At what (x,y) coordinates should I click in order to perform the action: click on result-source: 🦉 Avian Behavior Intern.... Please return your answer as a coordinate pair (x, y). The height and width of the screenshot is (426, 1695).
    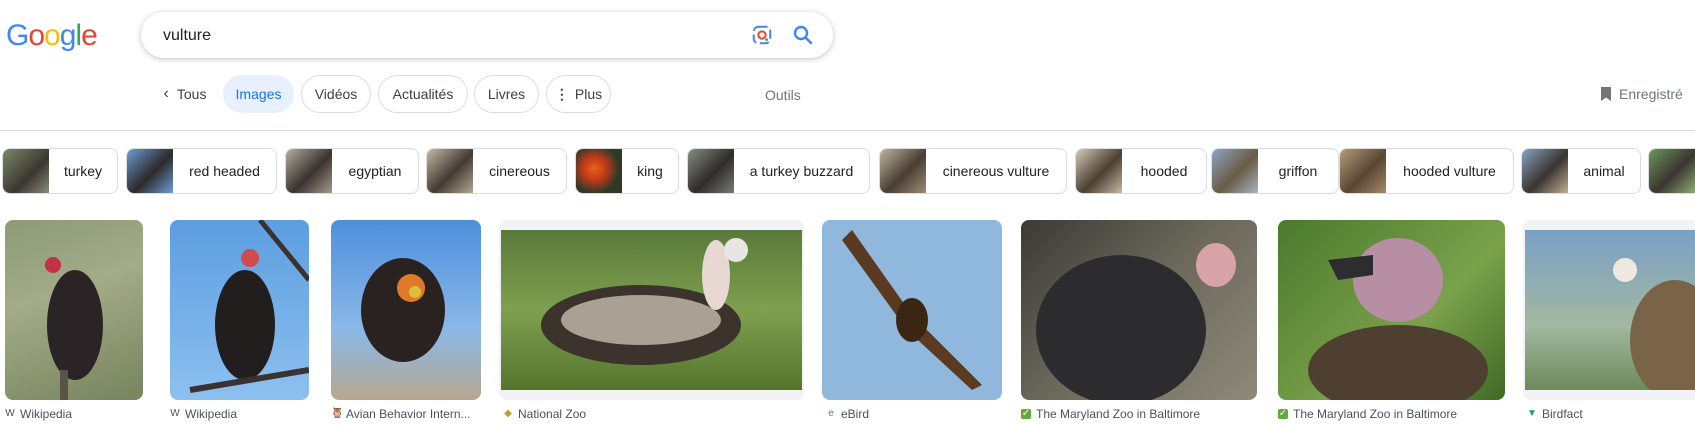
    Looking at the image, I should click on (401, 414).